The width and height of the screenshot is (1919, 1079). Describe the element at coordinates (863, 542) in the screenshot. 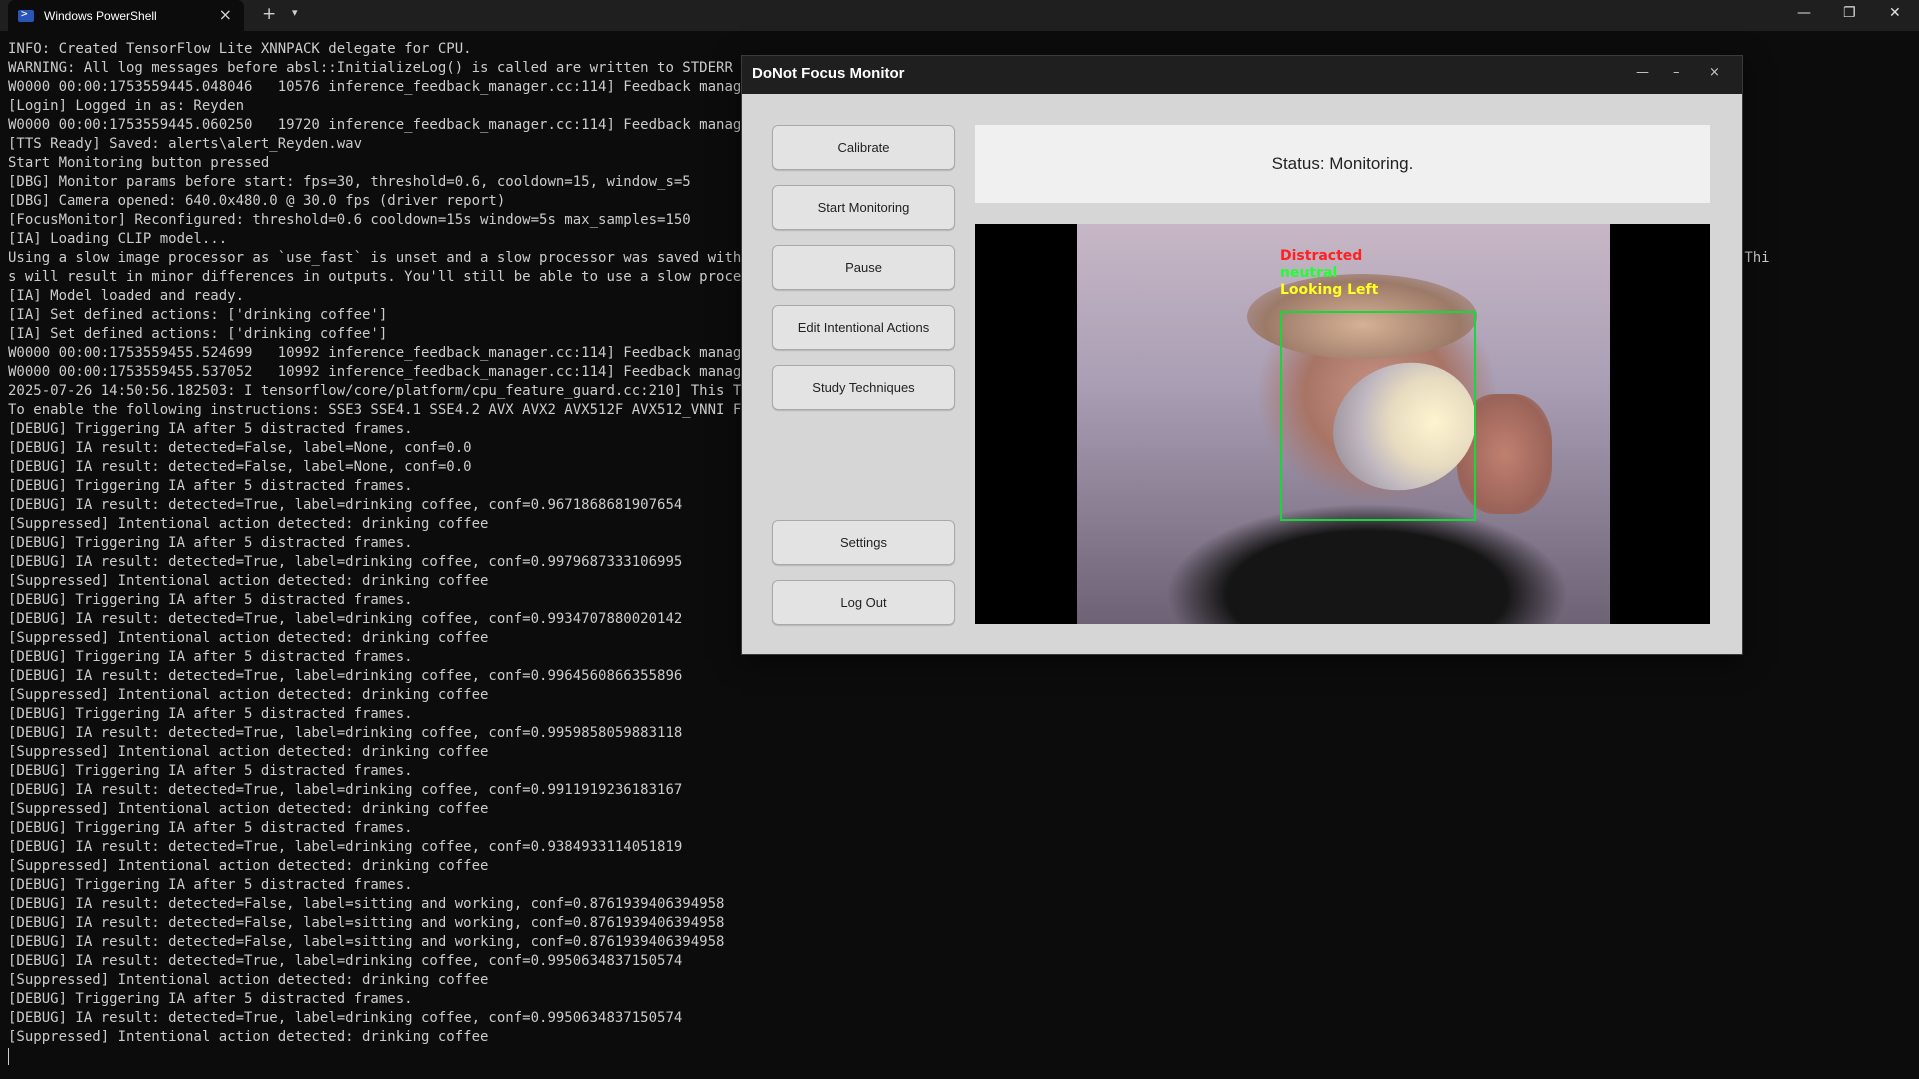

I see `settings-button: Settings` at that location.